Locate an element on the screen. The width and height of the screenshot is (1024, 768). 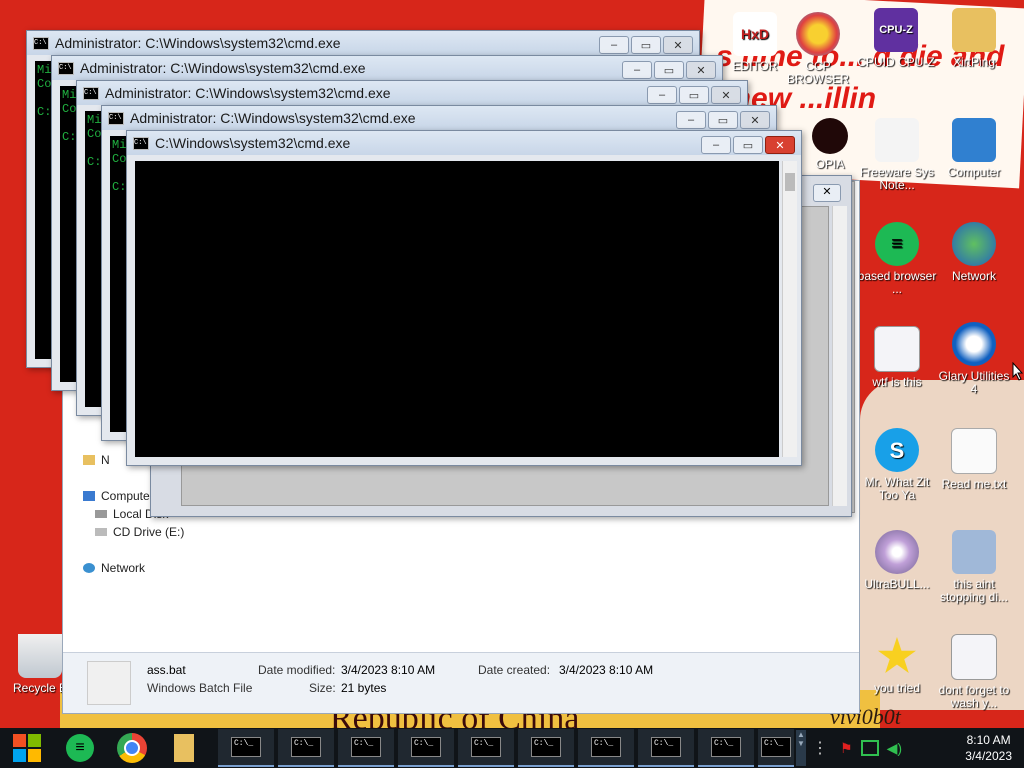
taskbar-chrome is located at coordinates (132, 748).